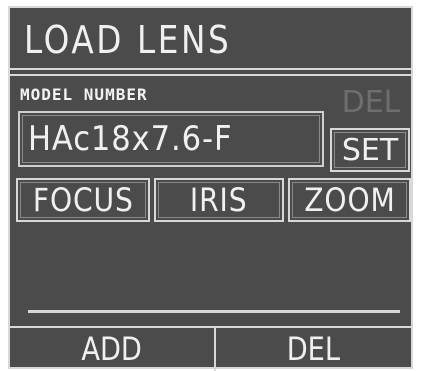 The height and width of the screenshot is (371, 422). Describe the element at coordinates (128, 40) in the screenshot. I see `page-title: LOAD LENS` at that location.